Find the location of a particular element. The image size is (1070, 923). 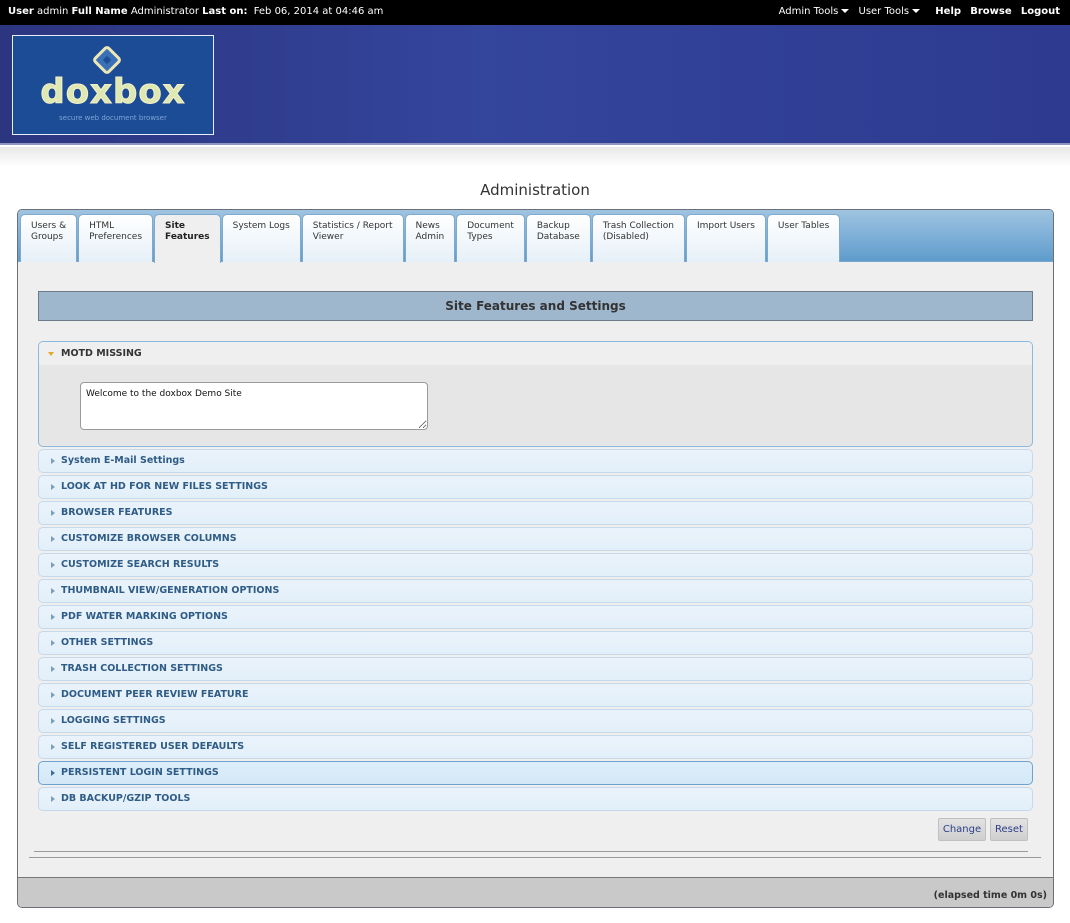

logo-tagline: secure web document browser is located at coordinates (113, 118).